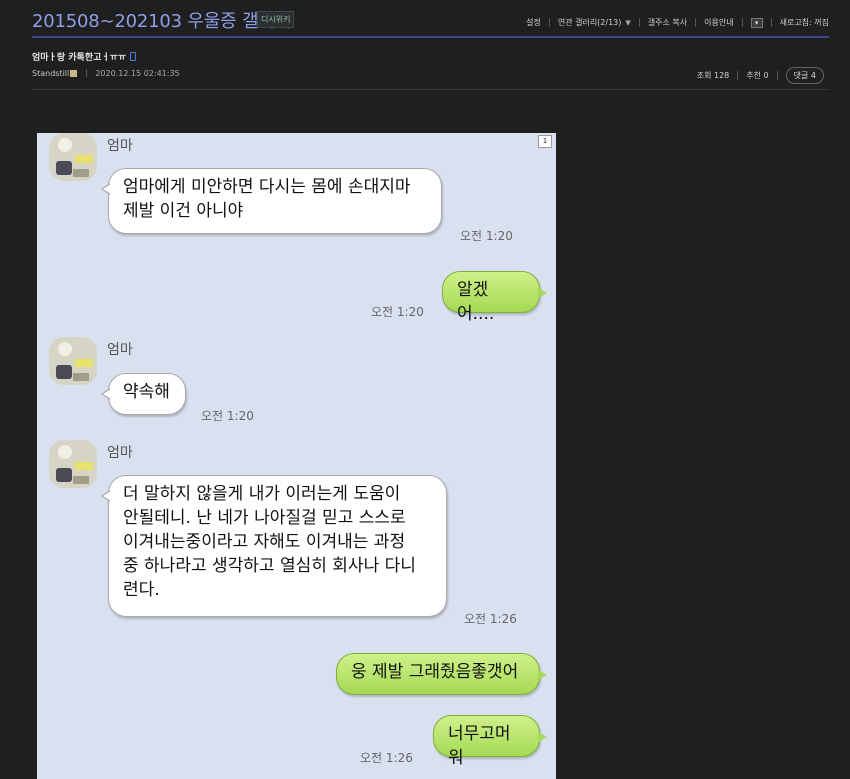 The height and width of the screenshot is (779, 850). Describe the element at coordinates (50, 73) in the screenshot. I see `author-name: Standstill` at that location.